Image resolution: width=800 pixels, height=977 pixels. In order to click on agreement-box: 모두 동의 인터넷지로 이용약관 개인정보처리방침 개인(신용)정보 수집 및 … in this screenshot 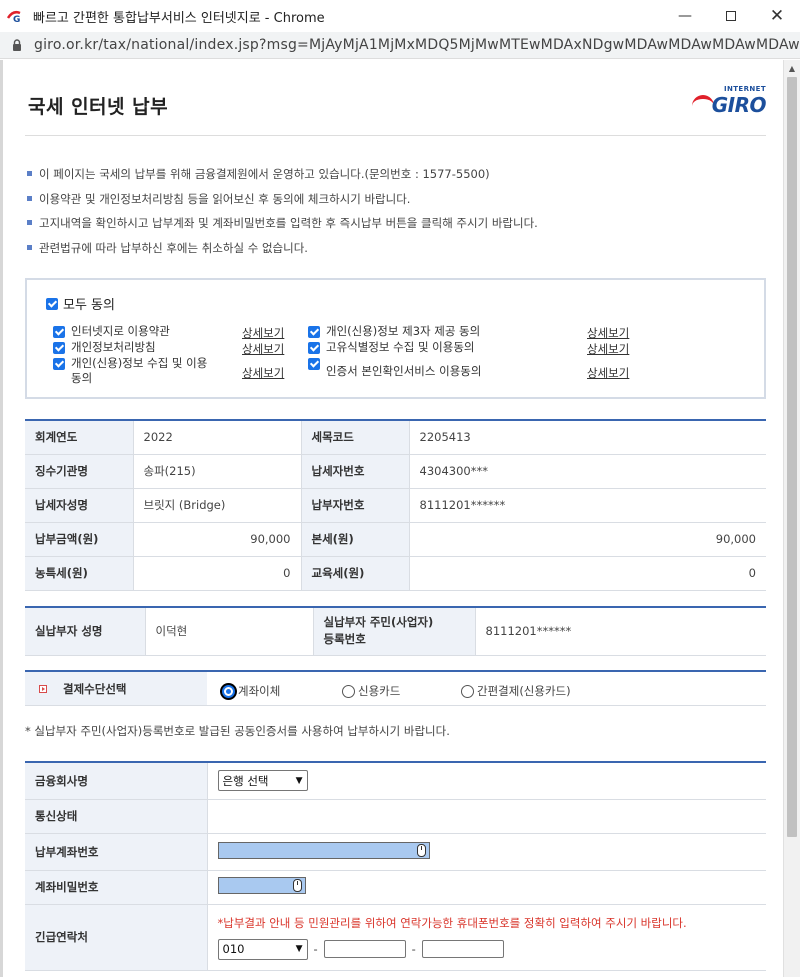, I will do `click(395, 338)`.